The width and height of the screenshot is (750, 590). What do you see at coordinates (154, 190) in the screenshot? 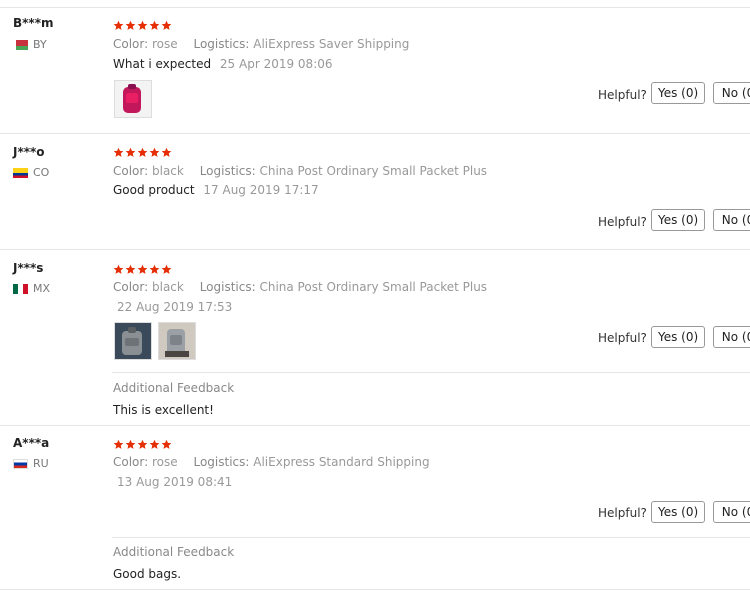
I see `review-text: Good product` at bounding box center [154, 190].